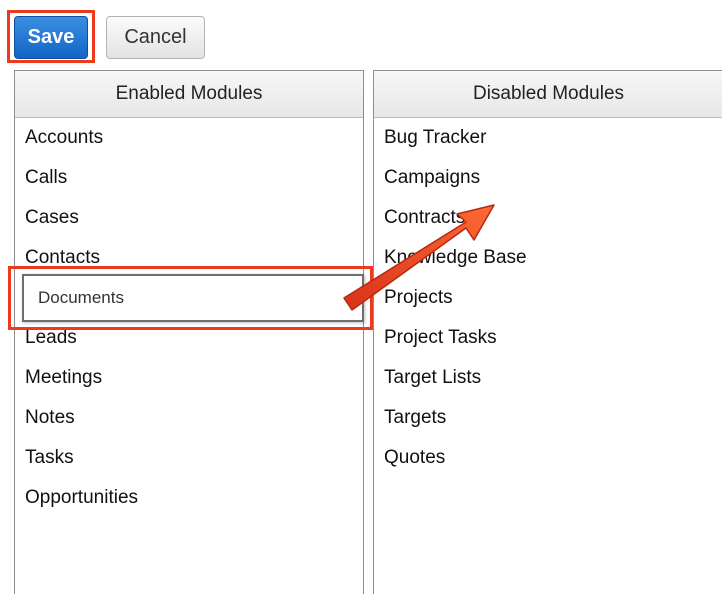  I want to click on module-item: Accounts, so click(64, 138).